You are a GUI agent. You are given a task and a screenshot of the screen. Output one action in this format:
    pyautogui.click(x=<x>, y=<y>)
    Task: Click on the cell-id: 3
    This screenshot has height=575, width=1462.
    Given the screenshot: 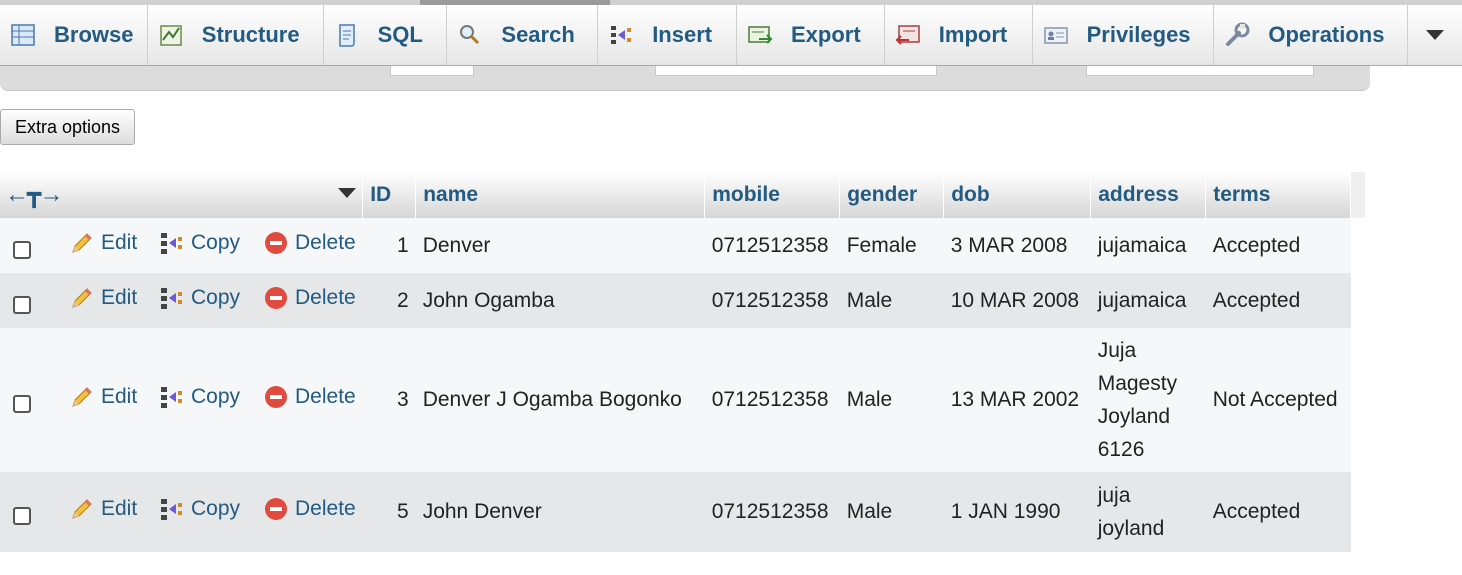 What is the action you would take?
    pyautogui.click(x=389, y=400)
    